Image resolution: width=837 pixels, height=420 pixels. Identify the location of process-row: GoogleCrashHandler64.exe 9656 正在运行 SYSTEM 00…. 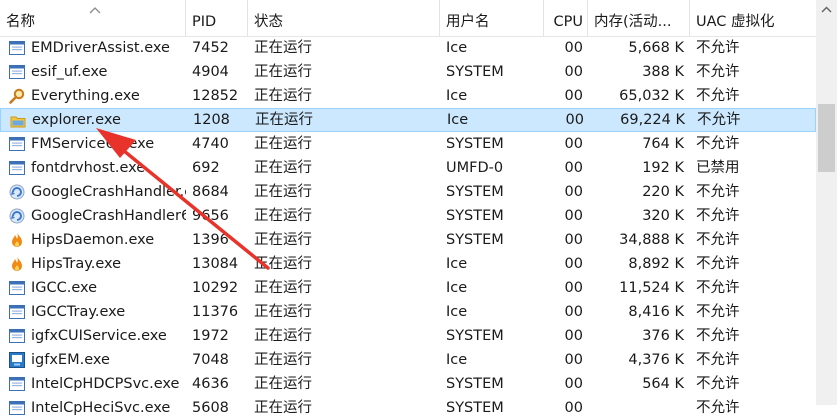
(408, 216).